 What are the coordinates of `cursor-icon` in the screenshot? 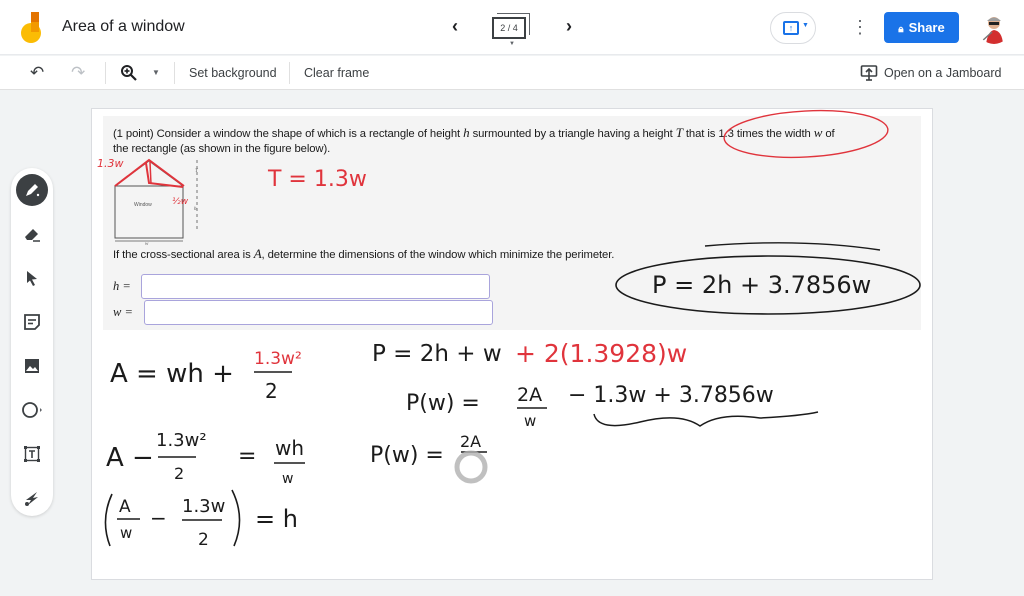 It's located at (32, 278).